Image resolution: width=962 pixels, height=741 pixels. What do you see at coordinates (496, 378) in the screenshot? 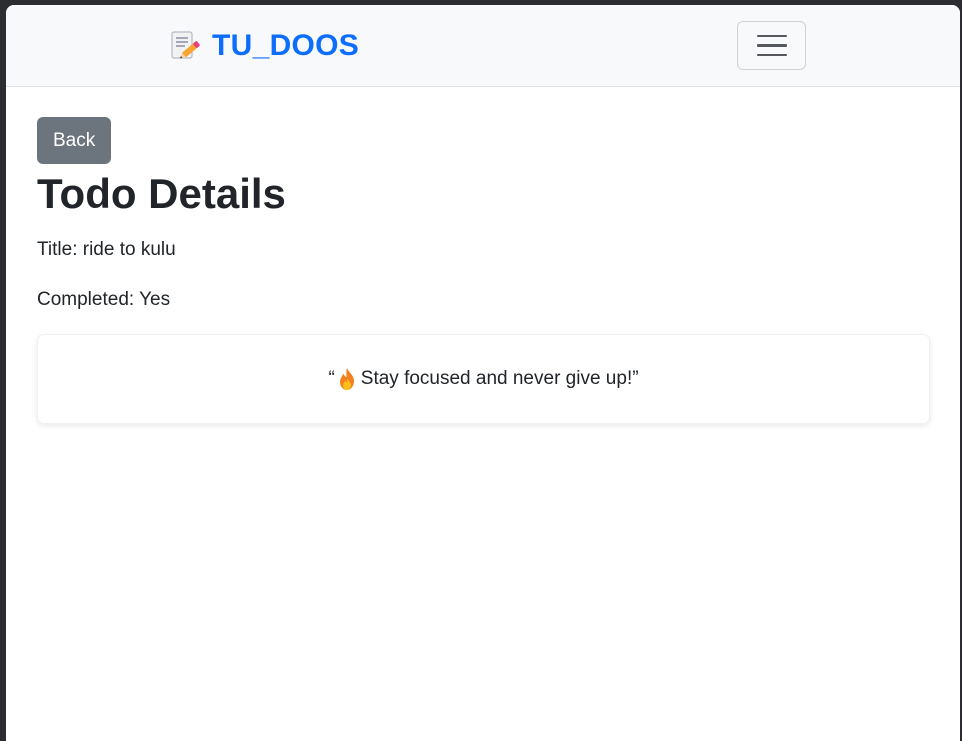
I see `quote-text: Stay focused and never give up!` at bounding box center [496, 378].